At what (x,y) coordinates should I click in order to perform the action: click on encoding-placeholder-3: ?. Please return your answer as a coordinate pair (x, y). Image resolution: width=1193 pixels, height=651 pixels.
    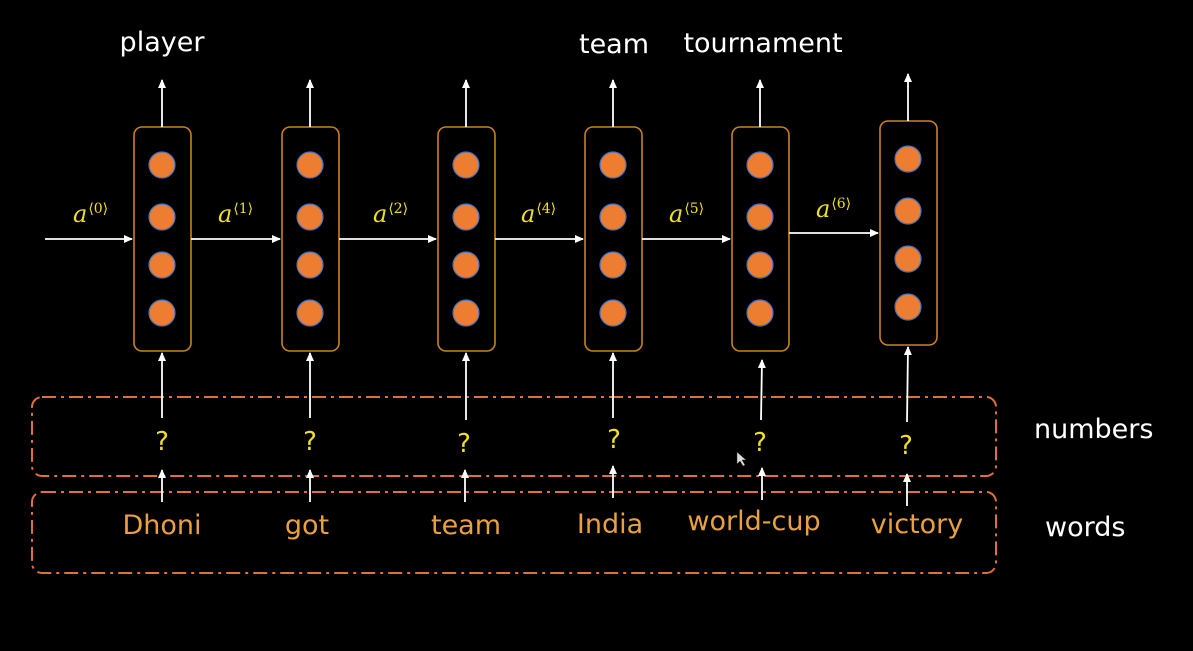
    Looking at the image, I should click on (464, 444).